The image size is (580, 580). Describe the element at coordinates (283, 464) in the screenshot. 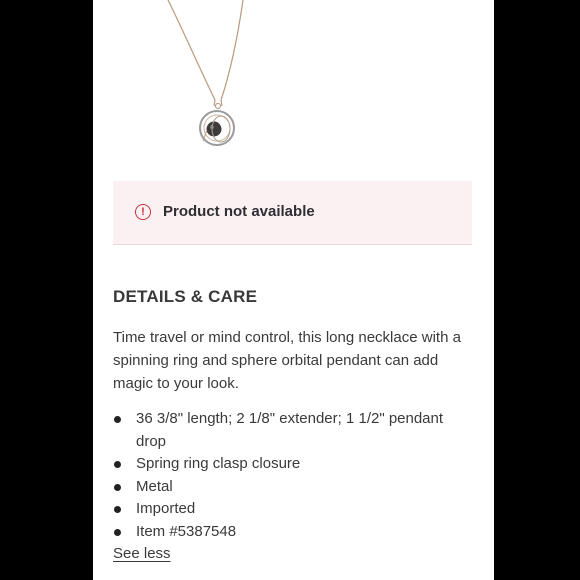

I see `list-item: Spring ring clasp closure` at that location.